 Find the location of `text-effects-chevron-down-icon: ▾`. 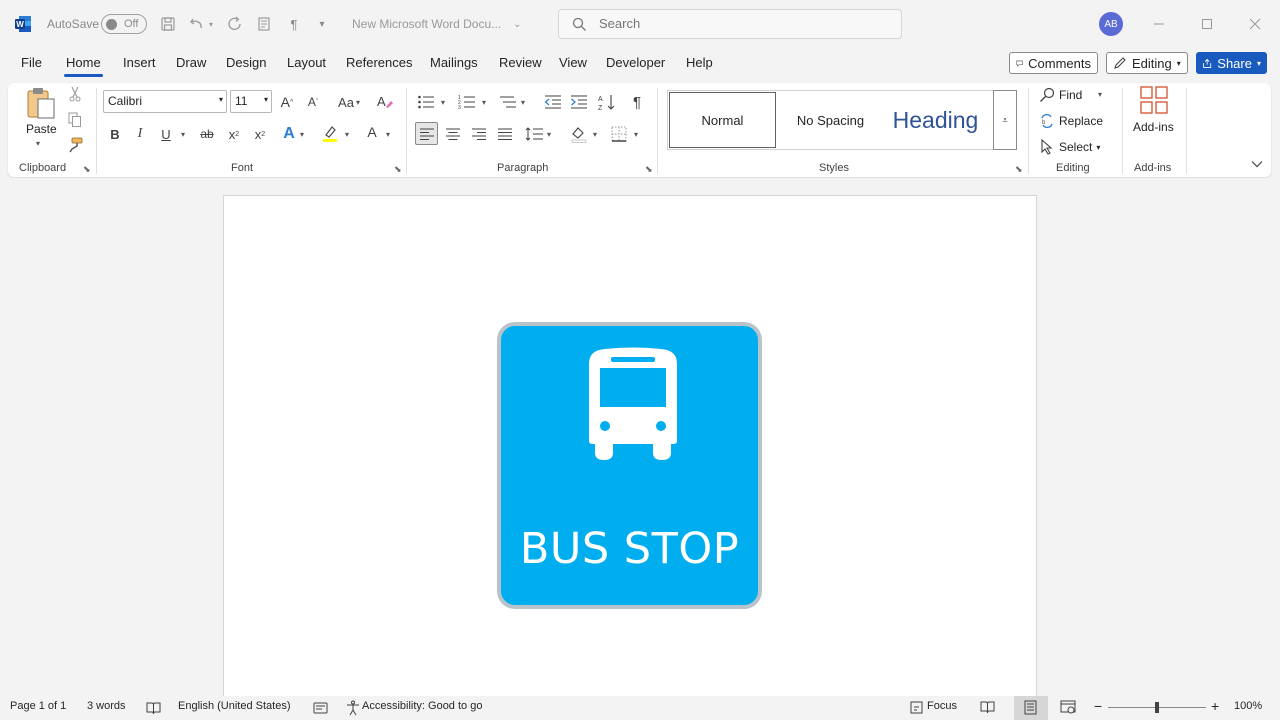

text-effects-chevron-down-icon: ▾ is located at coordinates (302, 134).